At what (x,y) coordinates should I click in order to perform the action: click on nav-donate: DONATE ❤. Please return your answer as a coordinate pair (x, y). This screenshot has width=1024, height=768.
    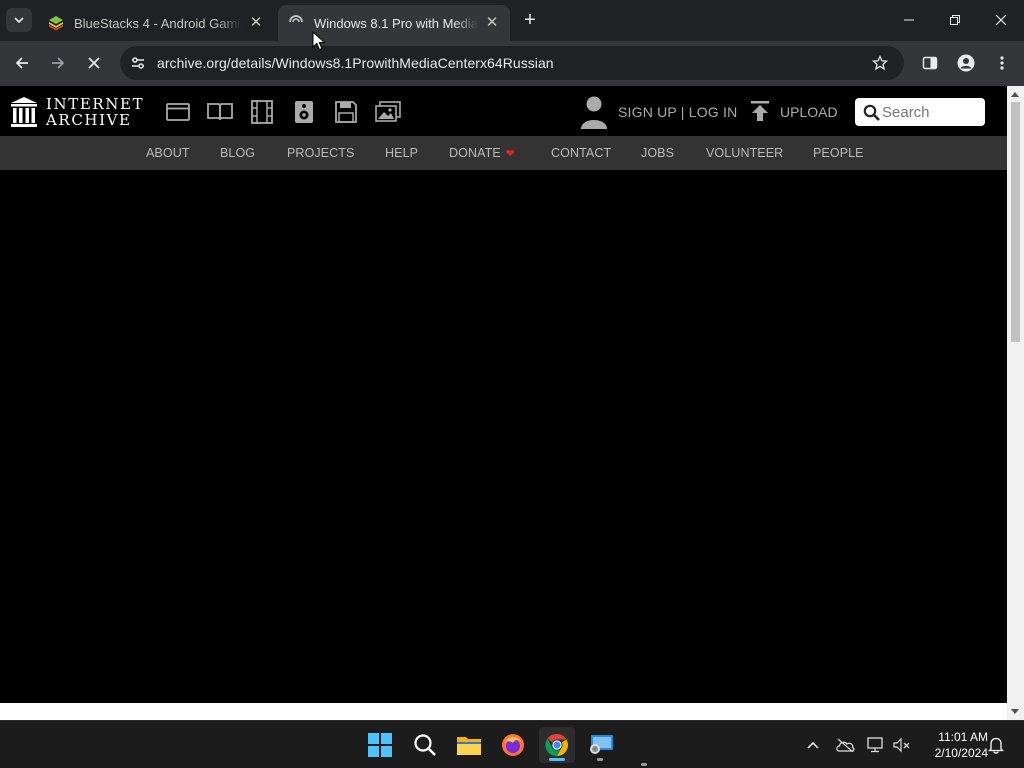
    Looking at the image, I should click on (482, 153).